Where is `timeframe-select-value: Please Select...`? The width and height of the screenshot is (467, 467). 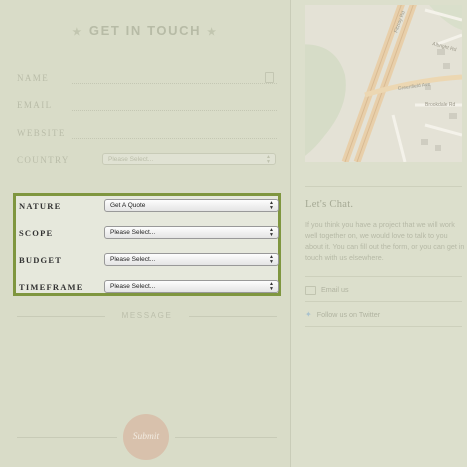 timeframe-select-value: Please Select... is located at coordinates (133, 286).